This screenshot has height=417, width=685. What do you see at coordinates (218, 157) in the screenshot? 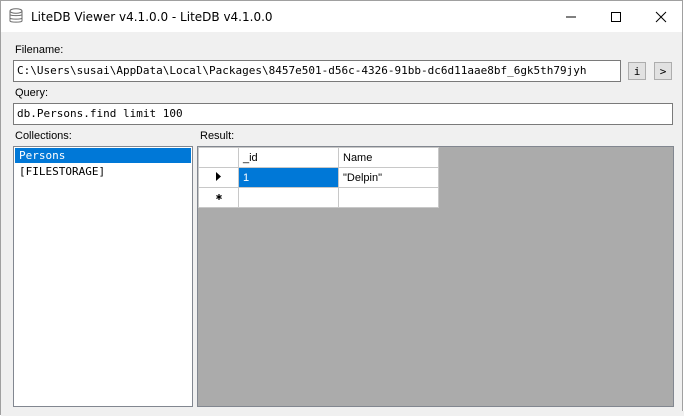
I see `corner-header` at bounding box center [218, 157].